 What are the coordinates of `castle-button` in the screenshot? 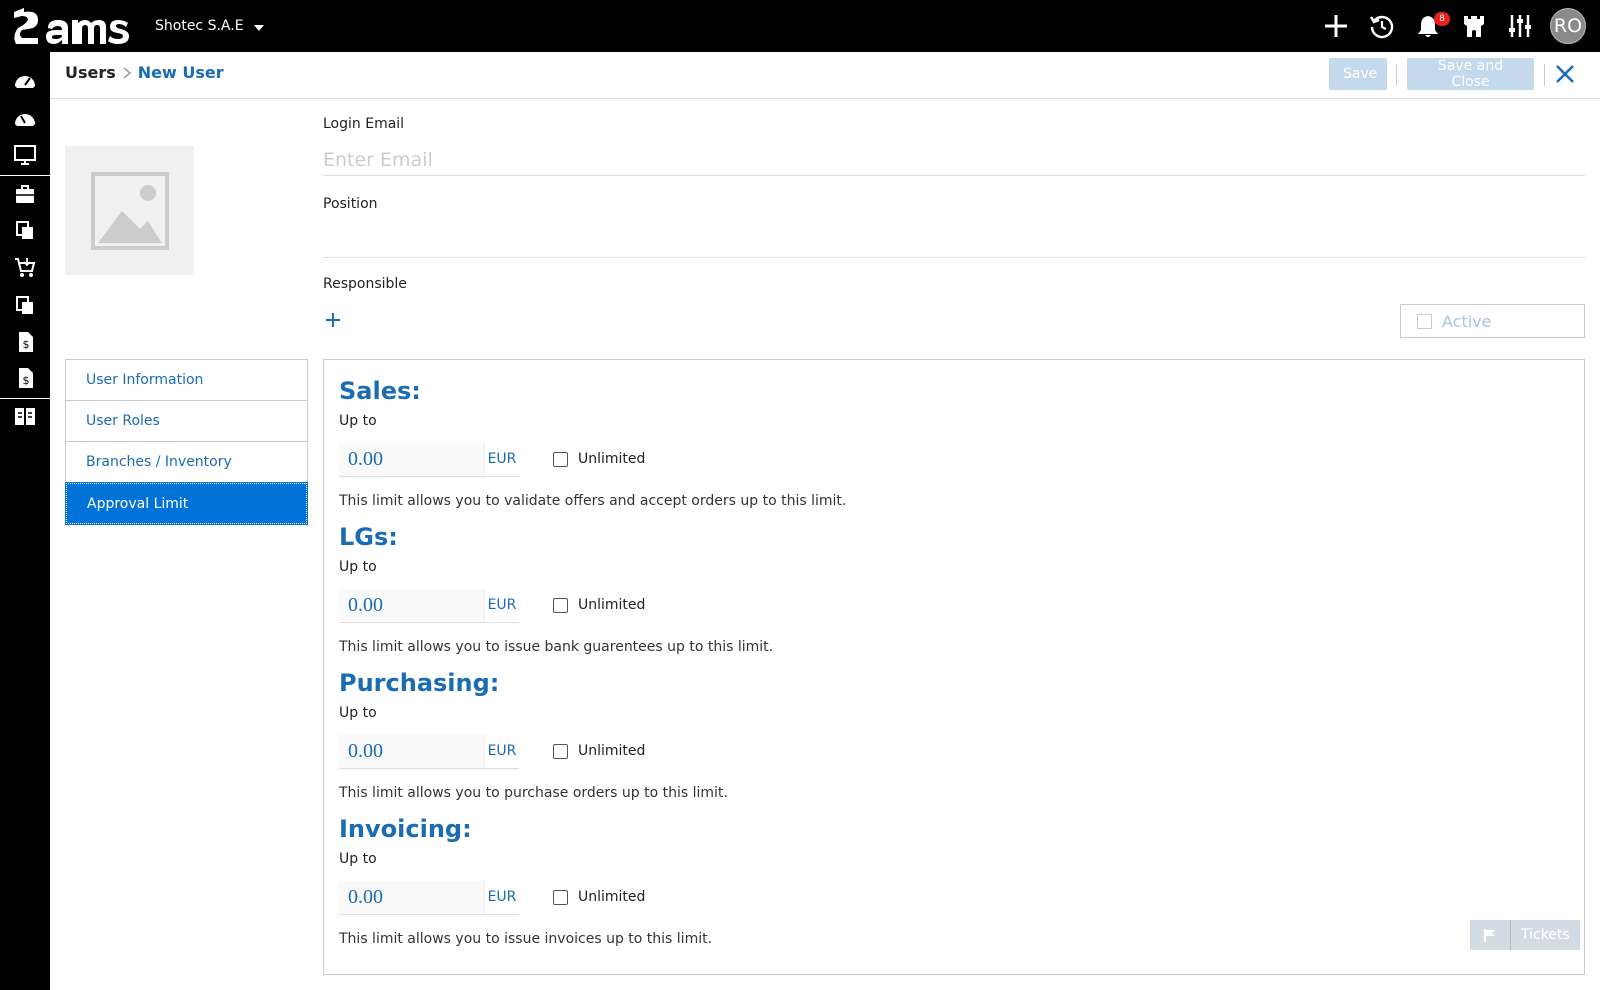 It's located at (1474, 26).